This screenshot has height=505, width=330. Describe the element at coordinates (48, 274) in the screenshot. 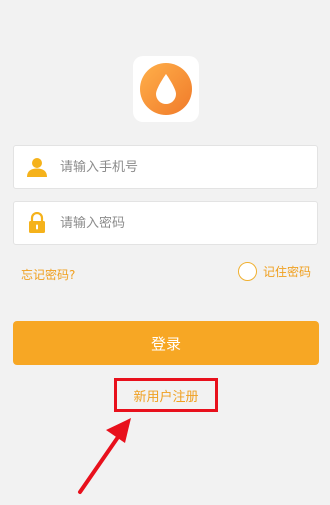

I see `forgot-password-link: 忘记密码?` at that location.